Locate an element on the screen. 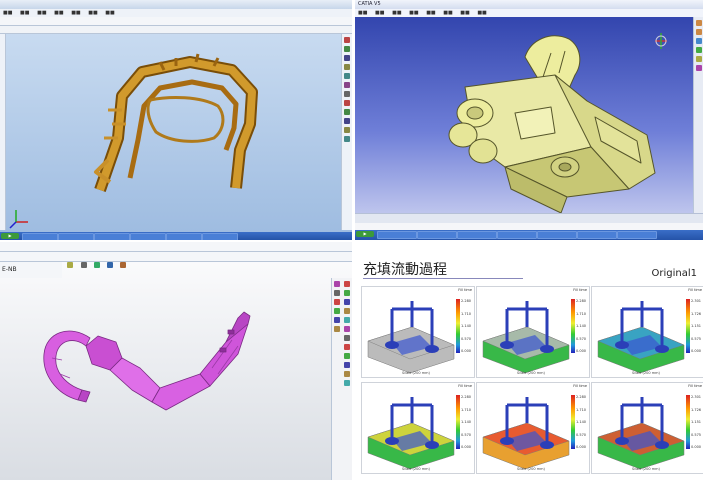 The height and width of the screenshot is (480, 703). thickness-icon is located at coordinates (347, 311).